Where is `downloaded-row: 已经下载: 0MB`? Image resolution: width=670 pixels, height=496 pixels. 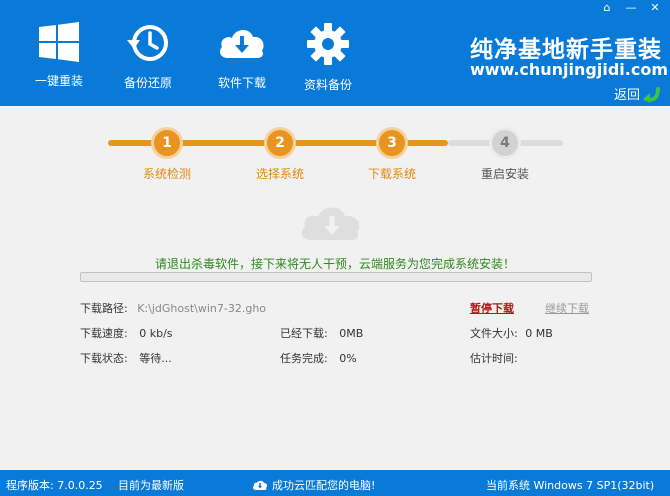
downloaded-row: 已经下载: 0MB is located at coordinates (321, 333).